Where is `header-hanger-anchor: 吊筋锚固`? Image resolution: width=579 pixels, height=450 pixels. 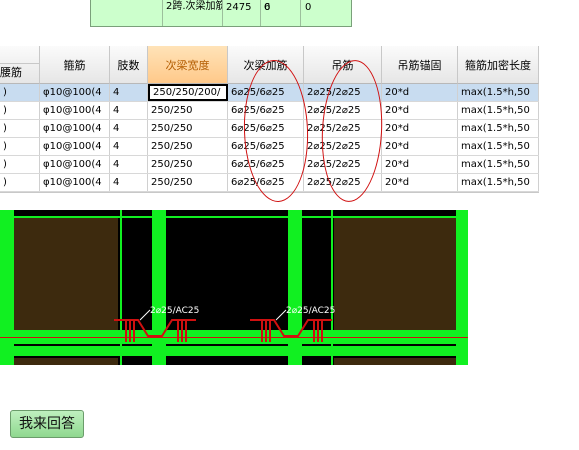
header-hanger-anchor: 吊筋锚固 is located at coordinates (420, 65).